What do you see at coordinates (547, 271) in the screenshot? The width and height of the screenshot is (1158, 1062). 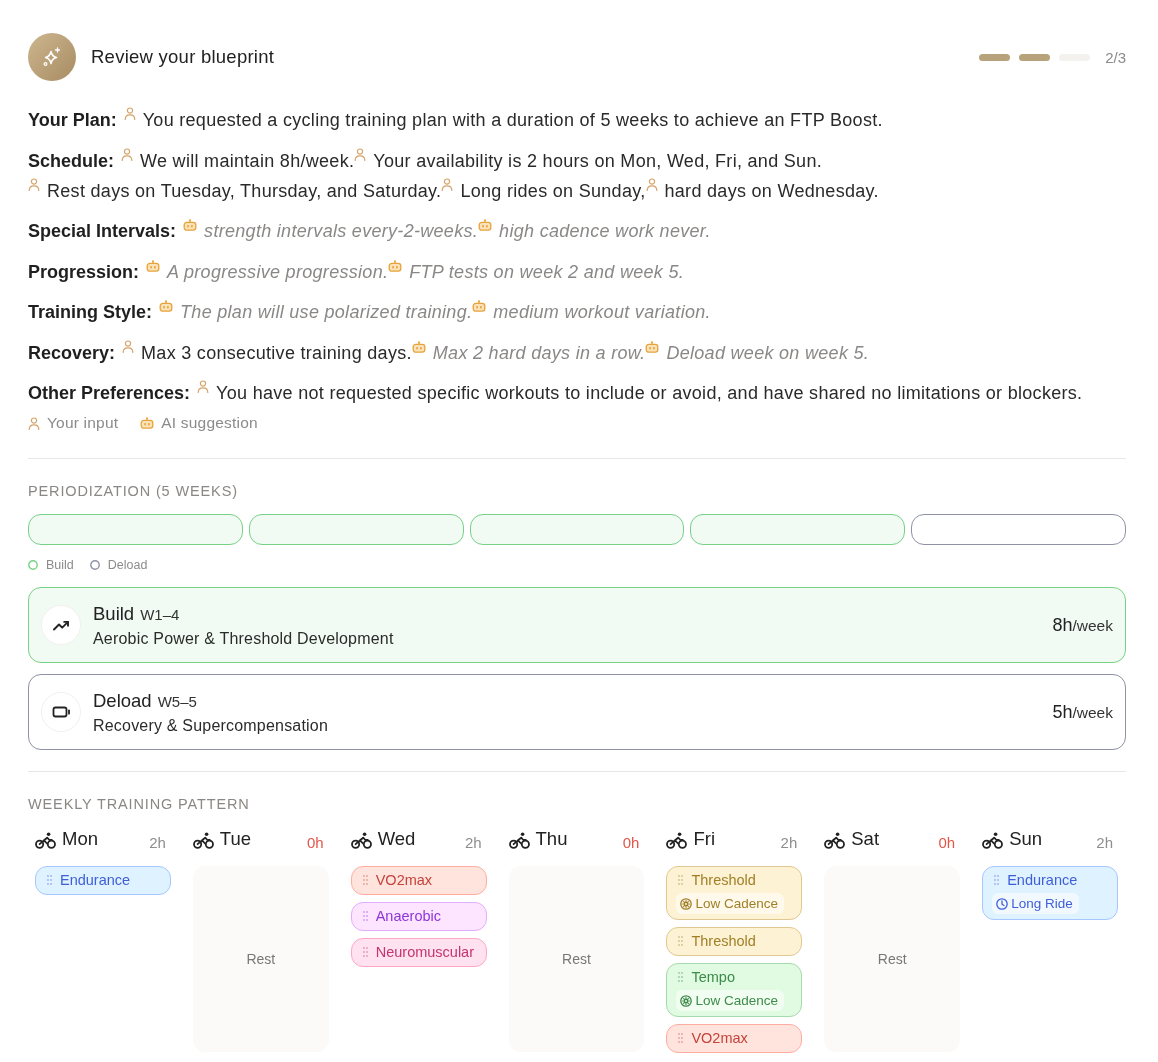 I see `summary-text: FTP tests on week 2 and week 5.` at bounding box center [547, 271].